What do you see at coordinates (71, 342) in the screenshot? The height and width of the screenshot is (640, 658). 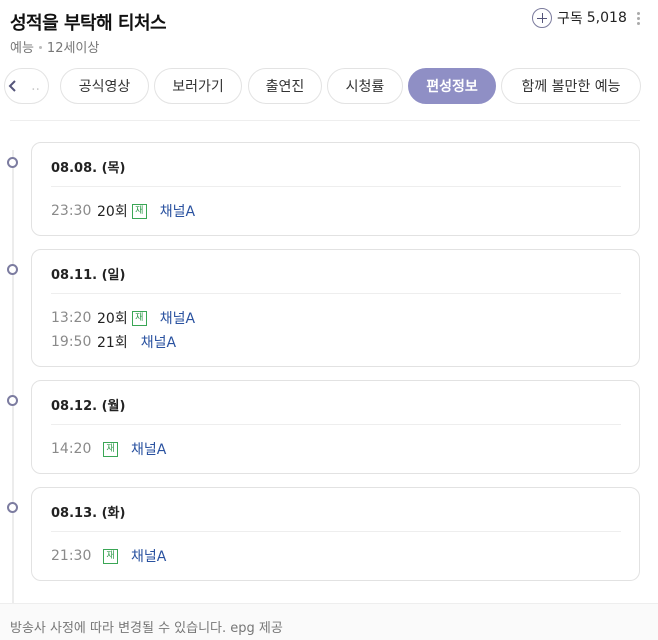 I see `air-time: 19:50` at bounding box center [71, 342].